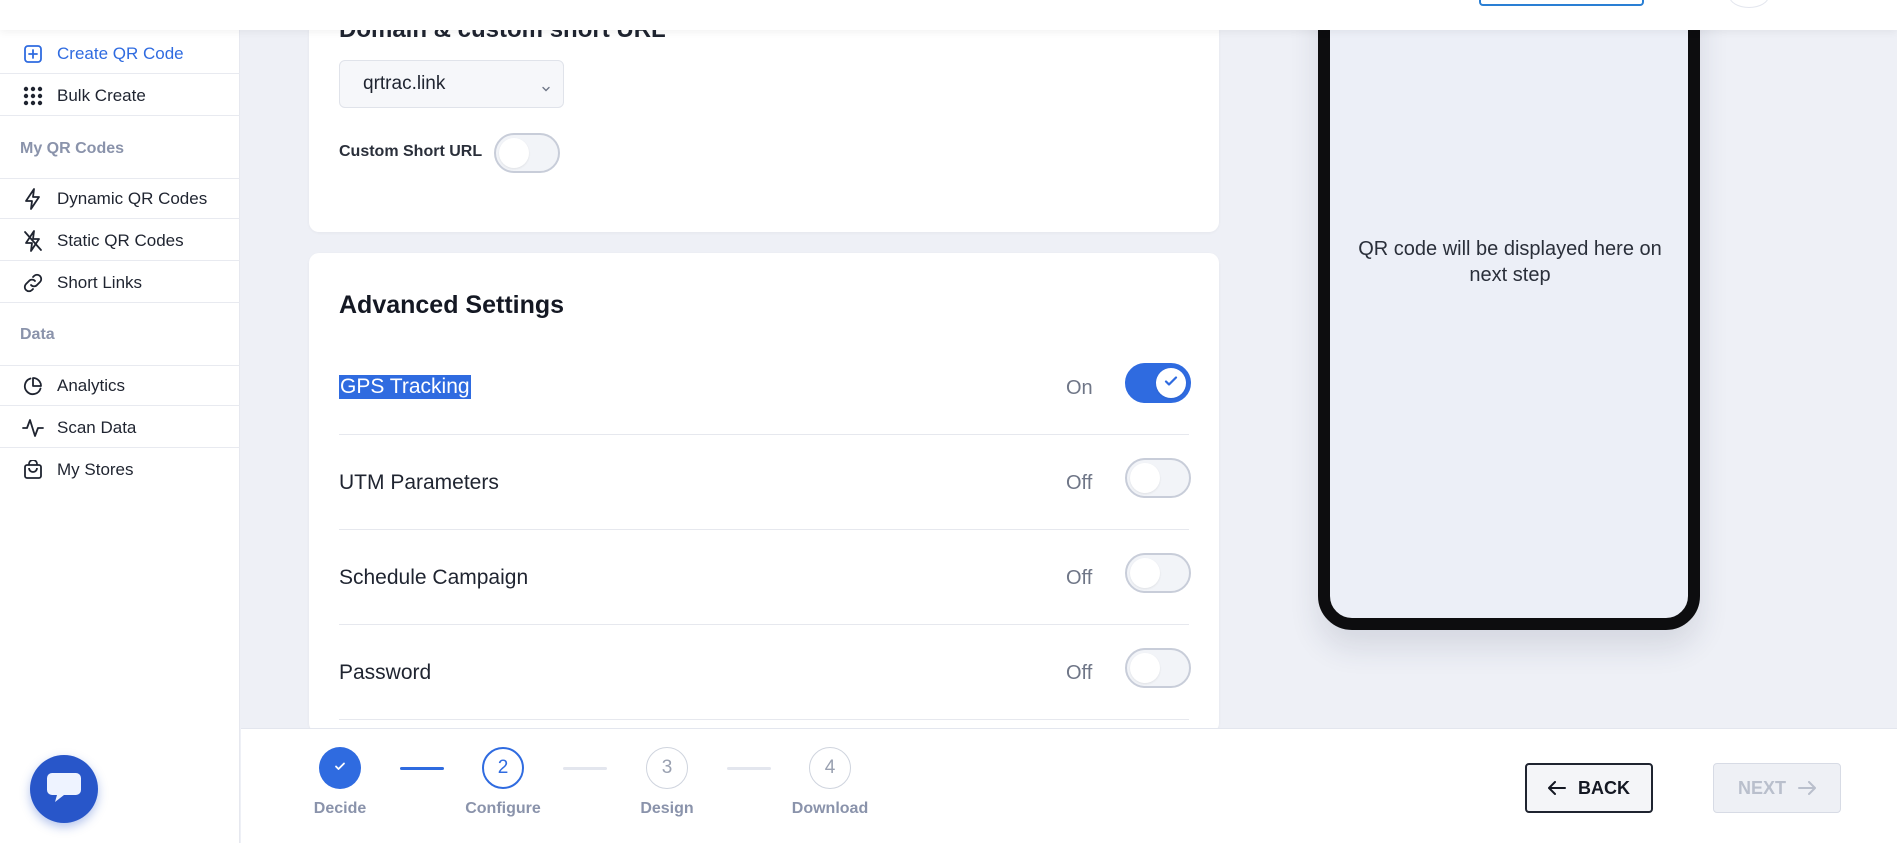 This screenshot has height=843, width=1897. I want to click on chevron-down-icon, so click(546, 89).